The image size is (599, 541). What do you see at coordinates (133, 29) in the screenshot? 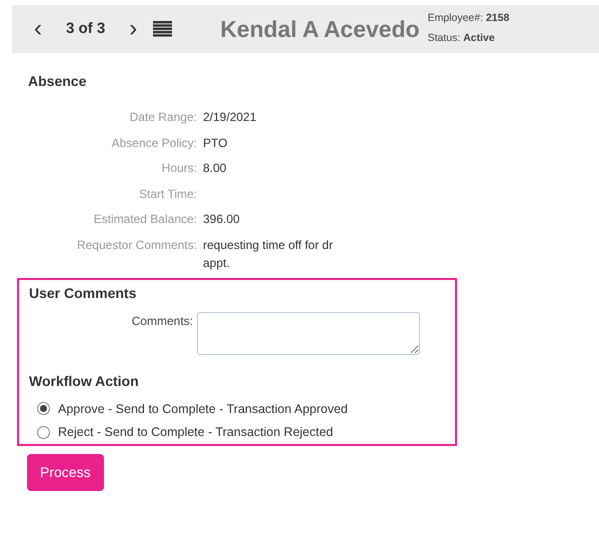
I see `next-button: ›` at bounding box center [133, 29].